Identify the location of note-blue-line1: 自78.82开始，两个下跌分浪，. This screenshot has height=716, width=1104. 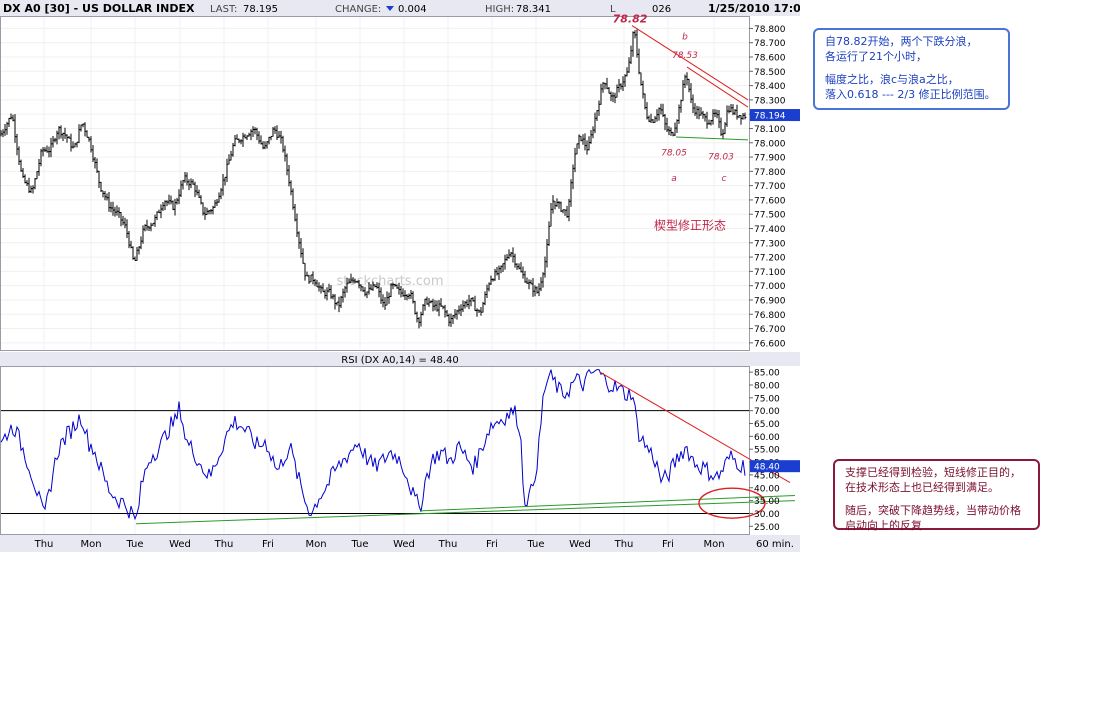
(901, 41).